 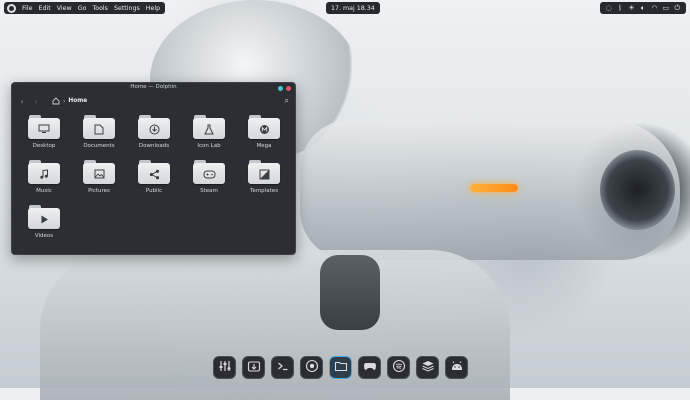 What do you see at coordinates (665, 8) in the screenshot?
I see `battery-icon: ▭` at bounding box center [665, 8].